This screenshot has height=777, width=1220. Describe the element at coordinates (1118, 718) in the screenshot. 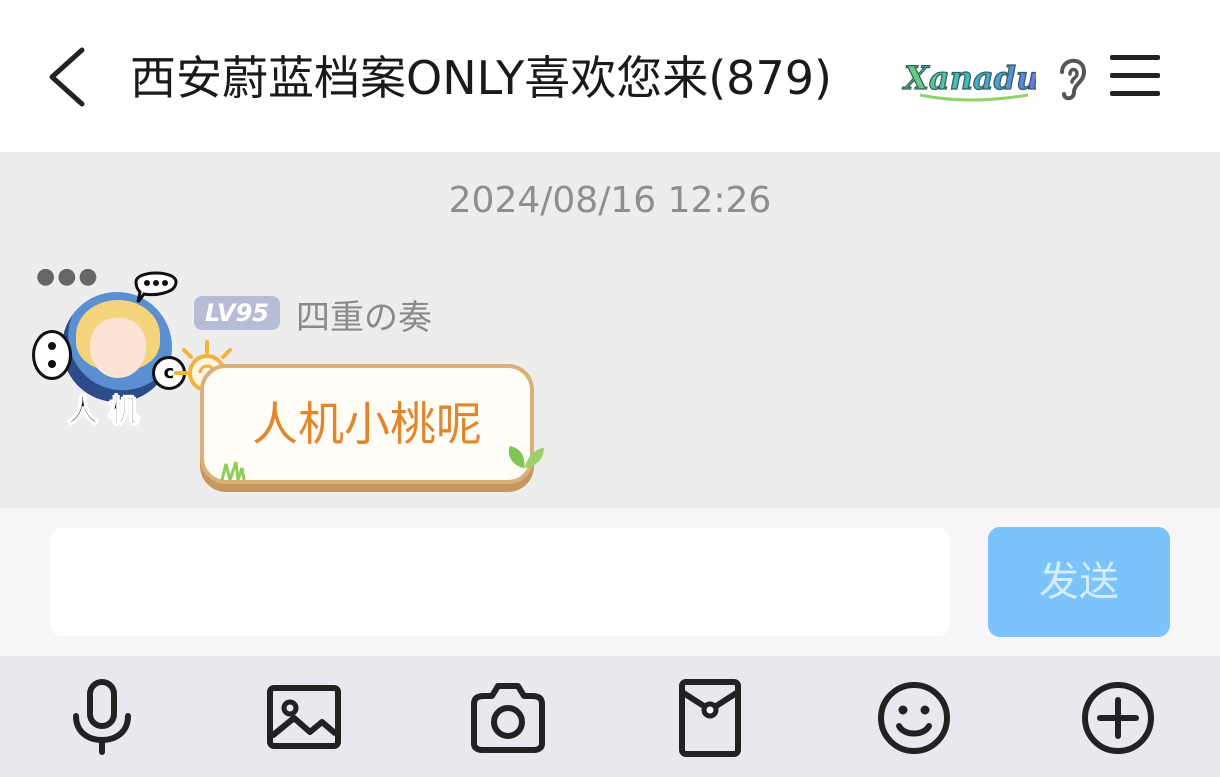

I see `plus-icon` at that location.